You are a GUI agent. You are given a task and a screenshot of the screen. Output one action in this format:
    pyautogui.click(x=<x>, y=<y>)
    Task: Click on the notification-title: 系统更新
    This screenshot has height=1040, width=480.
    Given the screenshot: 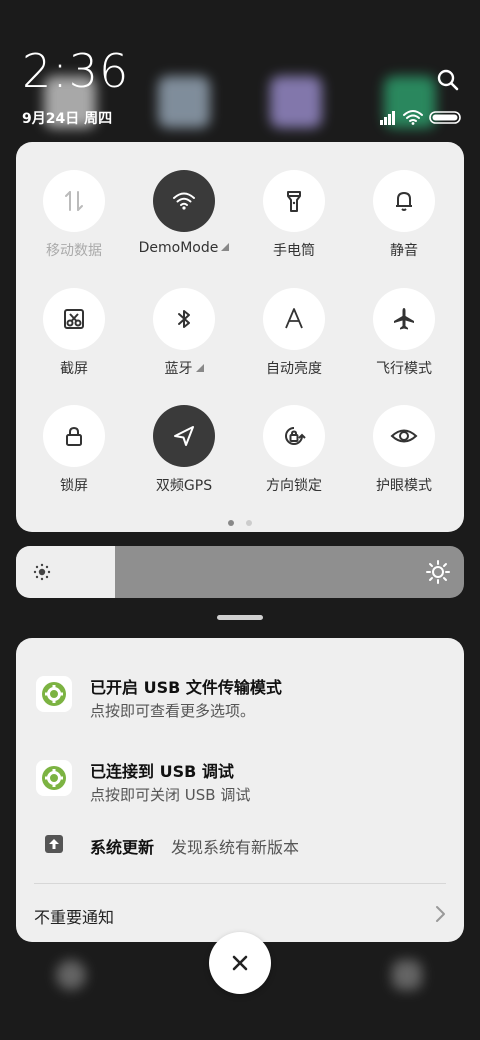 What is the action you would take?
    pyautogui.click(x=122, y=847)
    